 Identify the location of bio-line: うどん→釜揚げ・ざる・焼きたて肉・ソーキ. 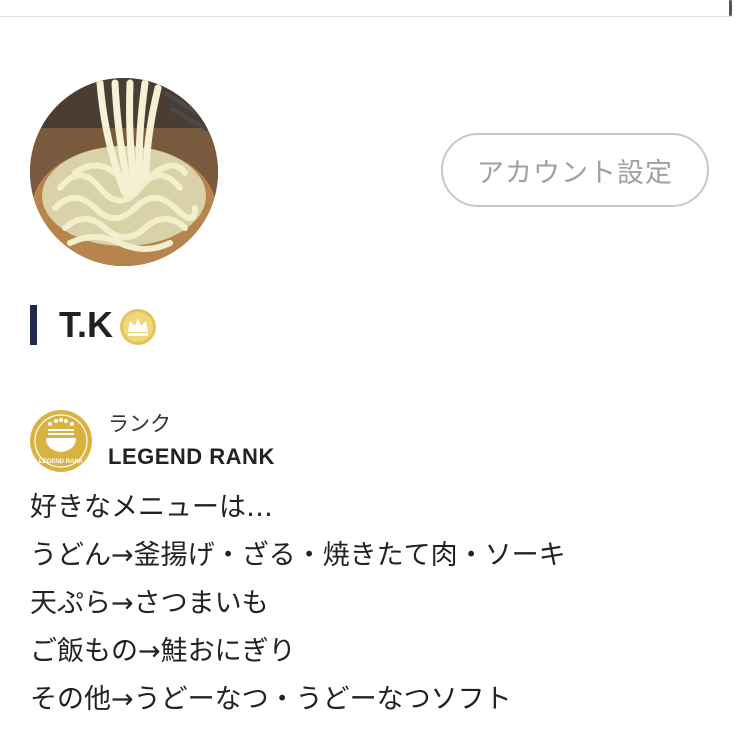
(298, 555).